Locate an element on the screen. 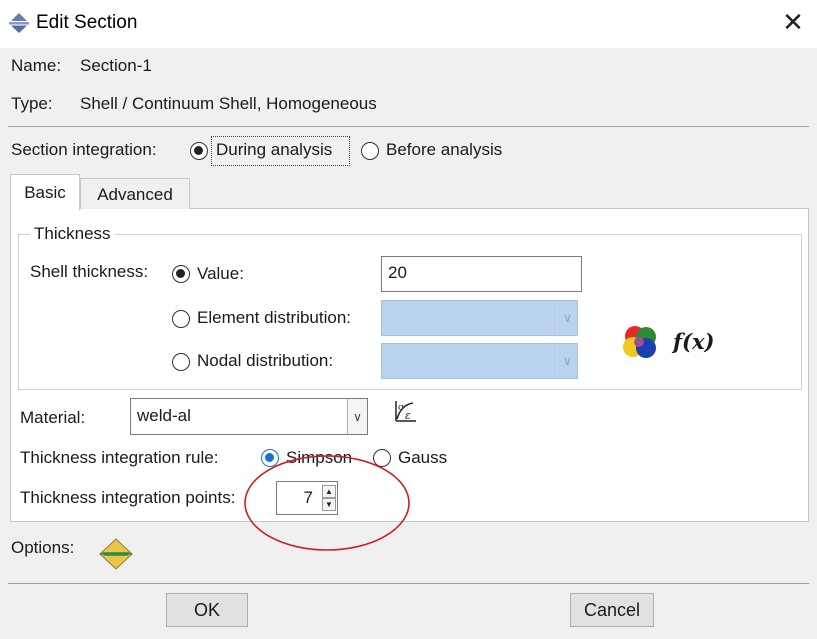  tab-basic: Basic is located at coordinates (45, 192).